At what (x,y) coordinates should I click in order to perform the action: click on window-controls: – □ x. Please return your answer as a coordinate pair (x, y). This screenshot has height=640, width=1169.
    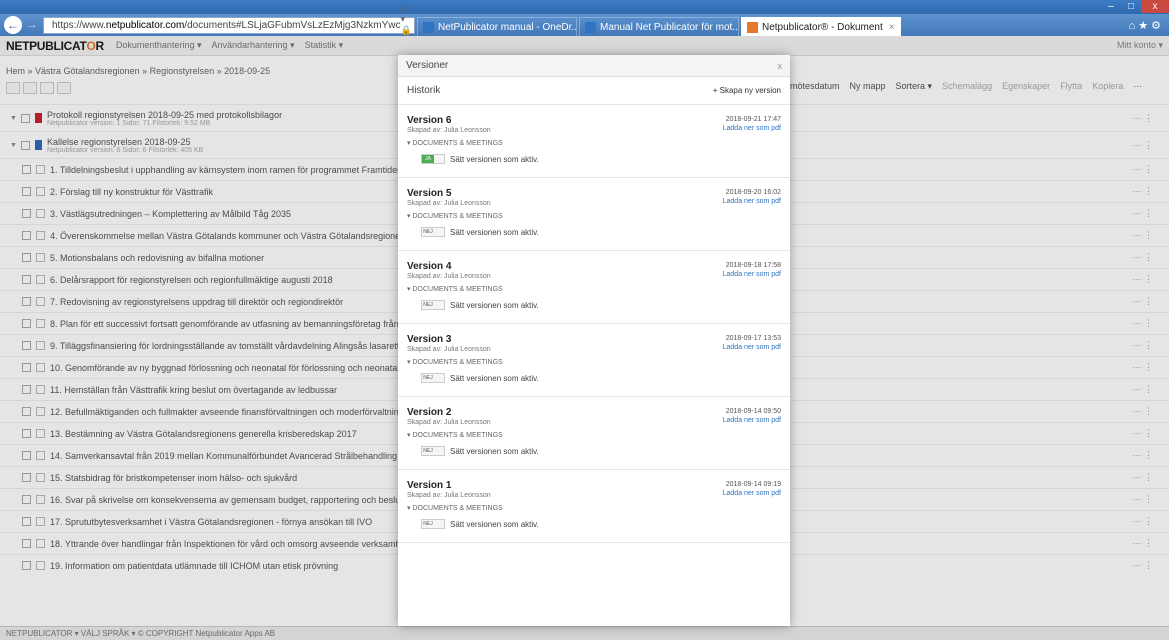
    Looking at the image, I should click on (1135, 6).